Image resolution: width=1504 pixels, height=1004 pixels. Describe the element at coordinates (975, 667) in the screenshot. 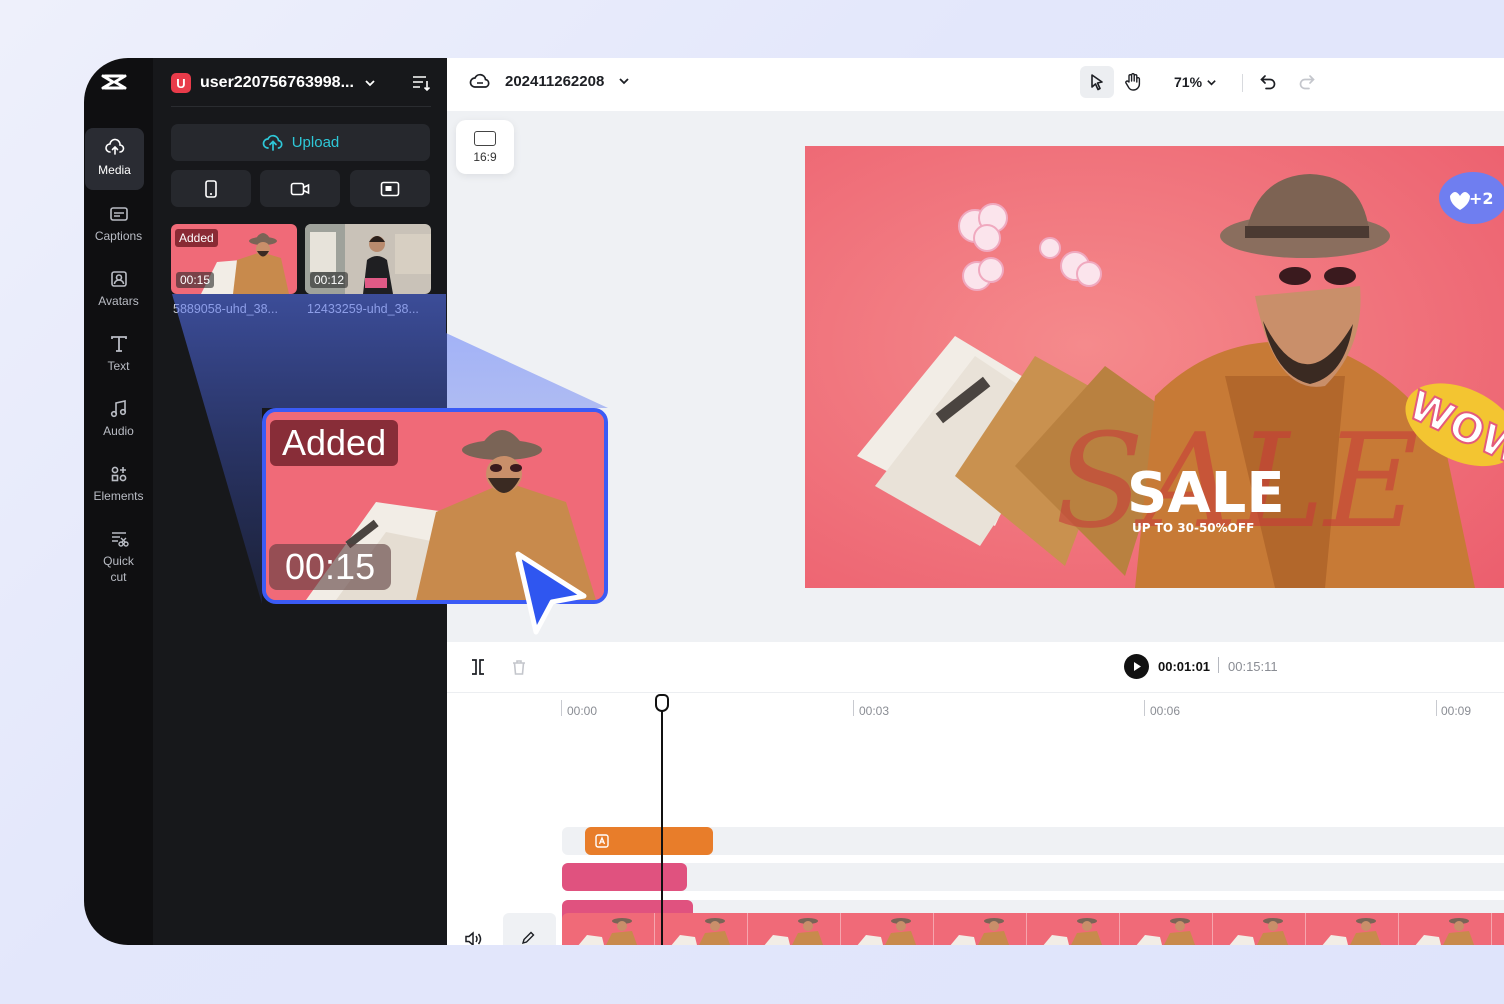

I see `timeline-toolbar: 00:01:01 00:15:11` at that location.